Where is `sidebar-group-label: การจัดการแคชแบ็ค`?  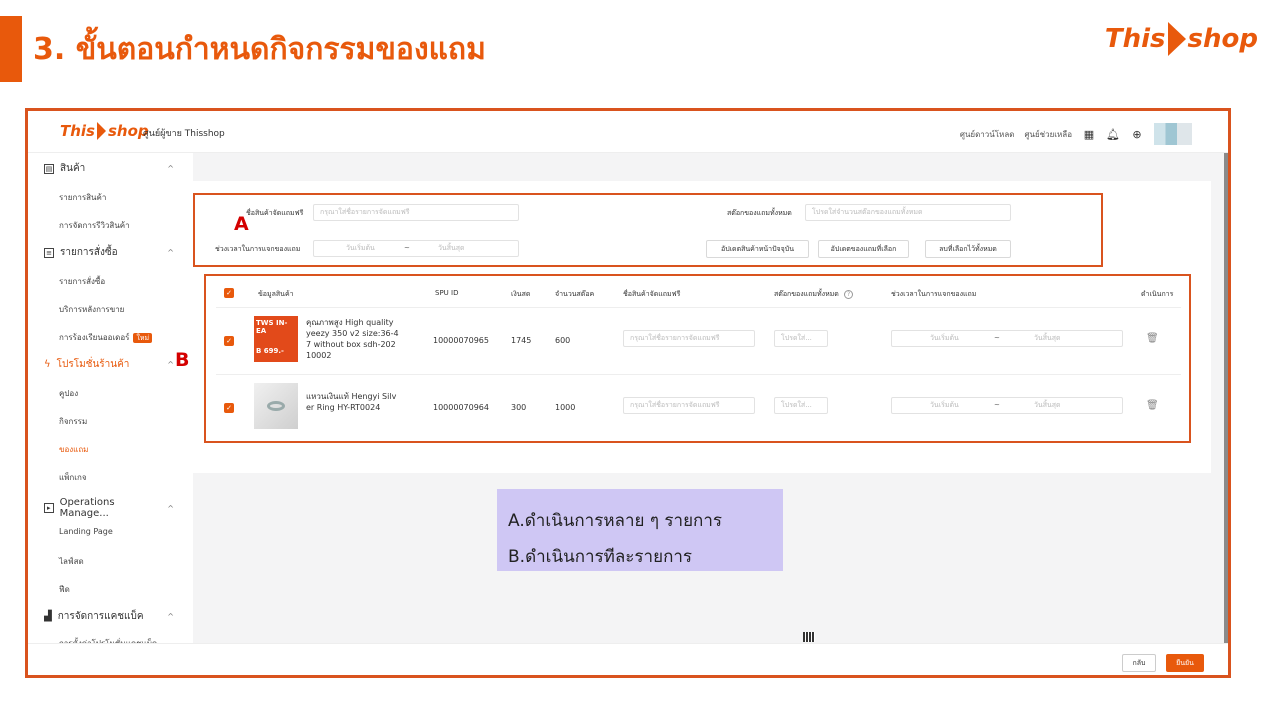
sidebar-group-label: การจัดการแคชแบ็ค is located at coordinates (100, 616).